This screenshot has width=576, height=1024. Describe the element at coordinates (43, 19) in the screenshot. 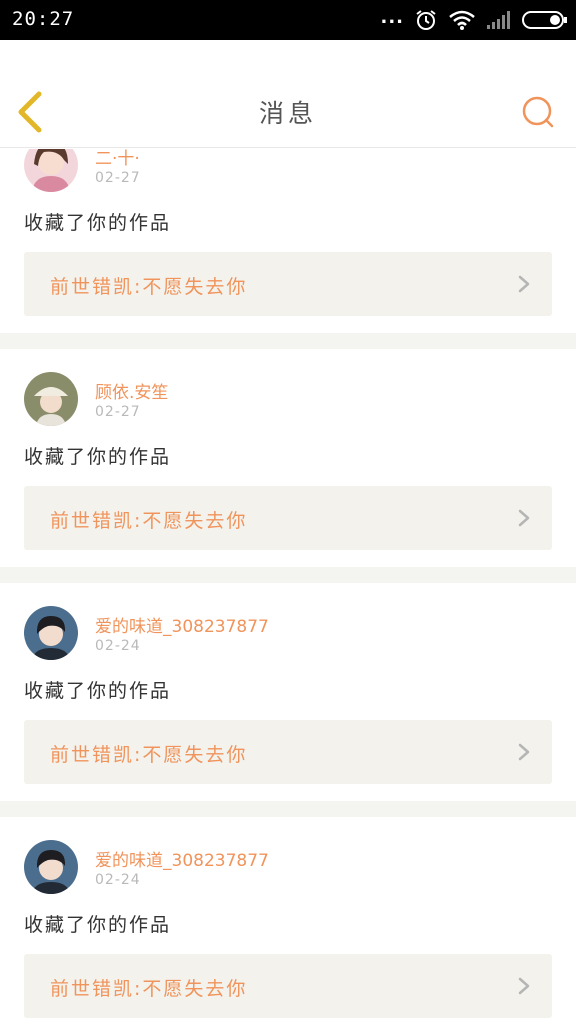

I see `status-time: 20:27` at that location.